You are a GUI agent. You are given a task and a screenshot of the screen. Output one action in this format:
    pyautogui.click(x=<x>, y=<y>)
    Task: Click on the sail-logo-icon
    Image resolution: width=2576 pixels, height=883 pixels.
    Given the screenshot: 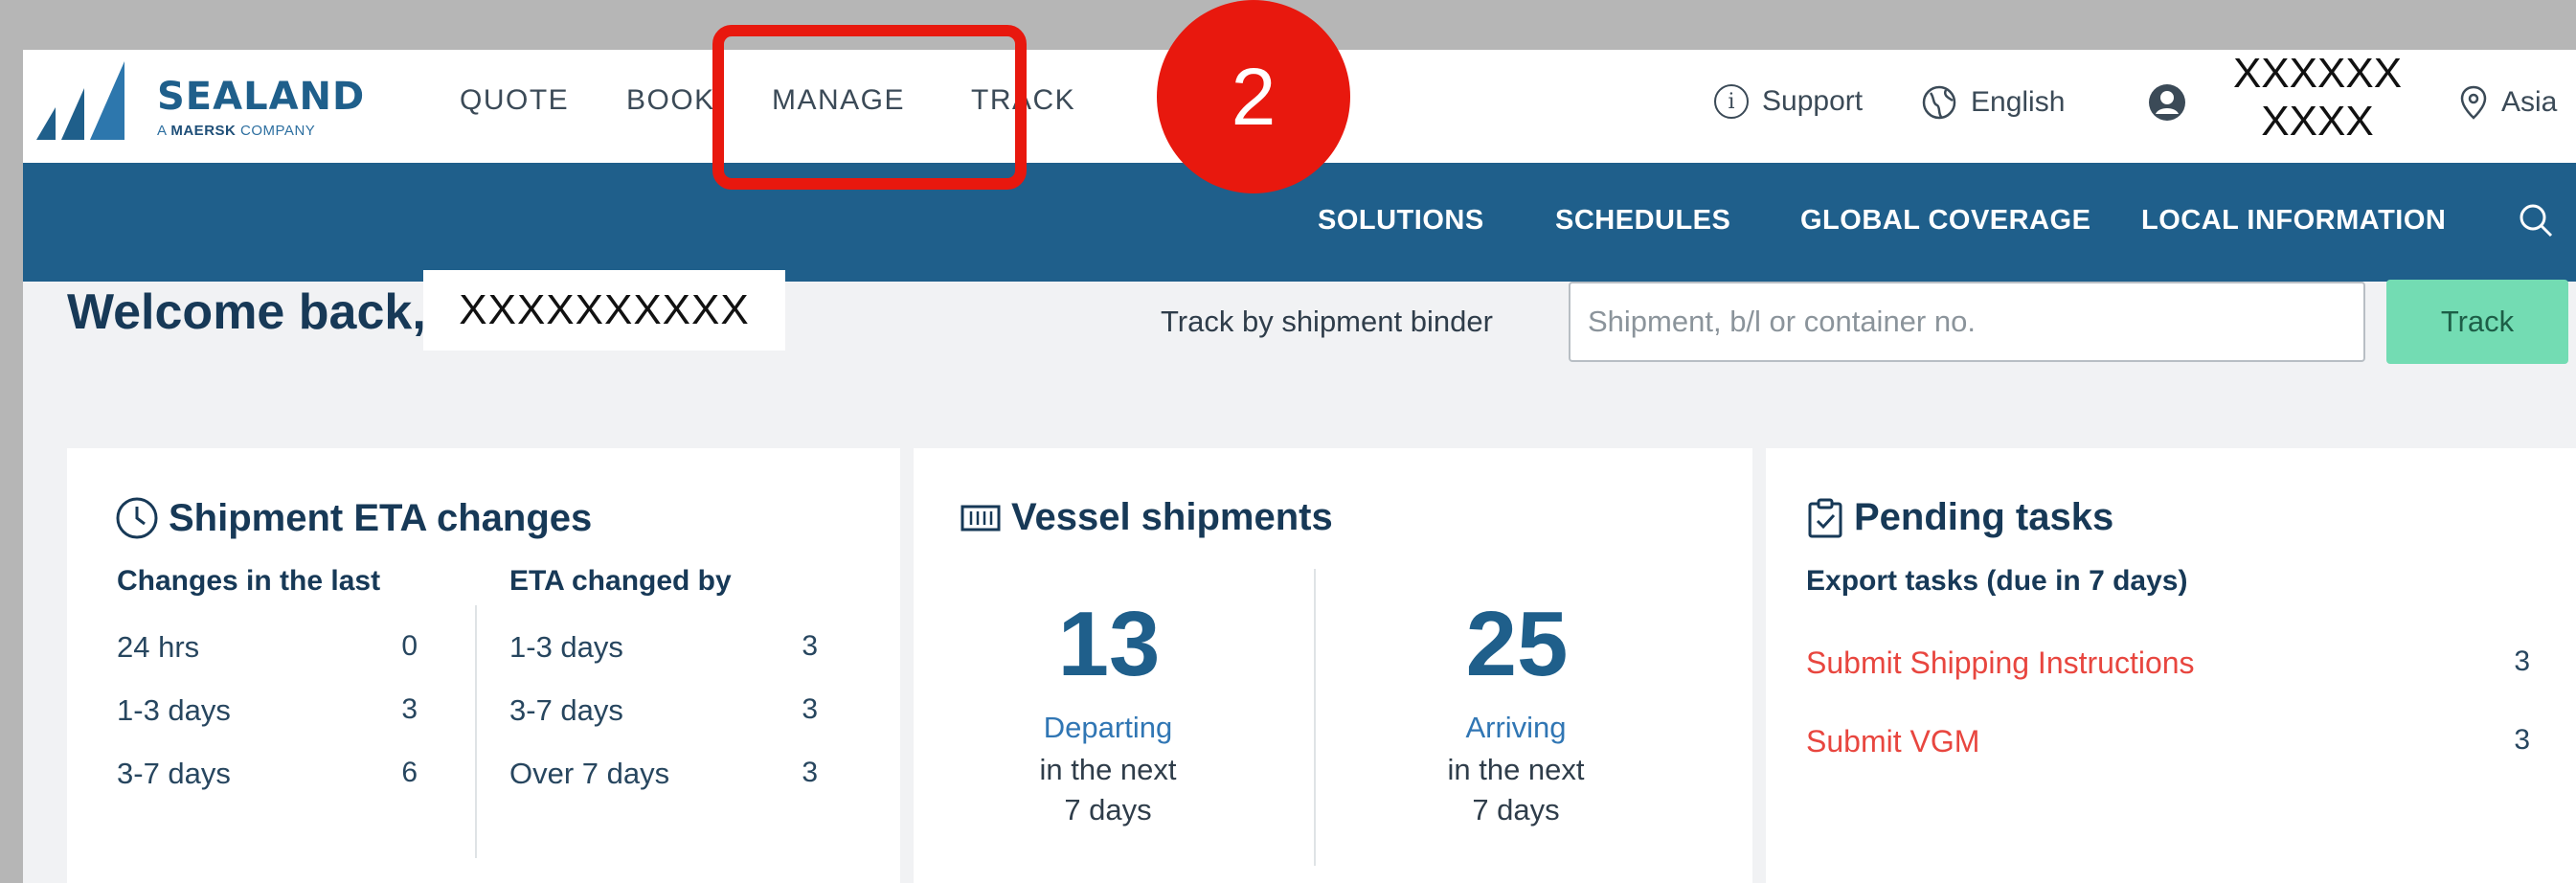 What is the action you would take?
    pyautogui.click(x=80, y=100)
    